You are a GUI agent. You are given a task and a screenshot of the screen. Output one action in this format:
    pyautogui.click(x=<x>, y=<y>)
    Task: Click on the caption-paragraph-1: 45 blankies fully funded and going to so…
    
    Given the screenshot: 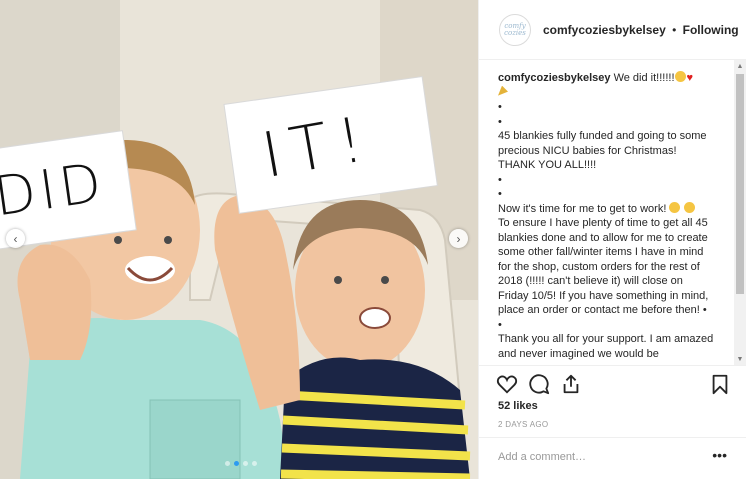 What is the action you would take?
    pyautogui.click(x=602, y=151)
    